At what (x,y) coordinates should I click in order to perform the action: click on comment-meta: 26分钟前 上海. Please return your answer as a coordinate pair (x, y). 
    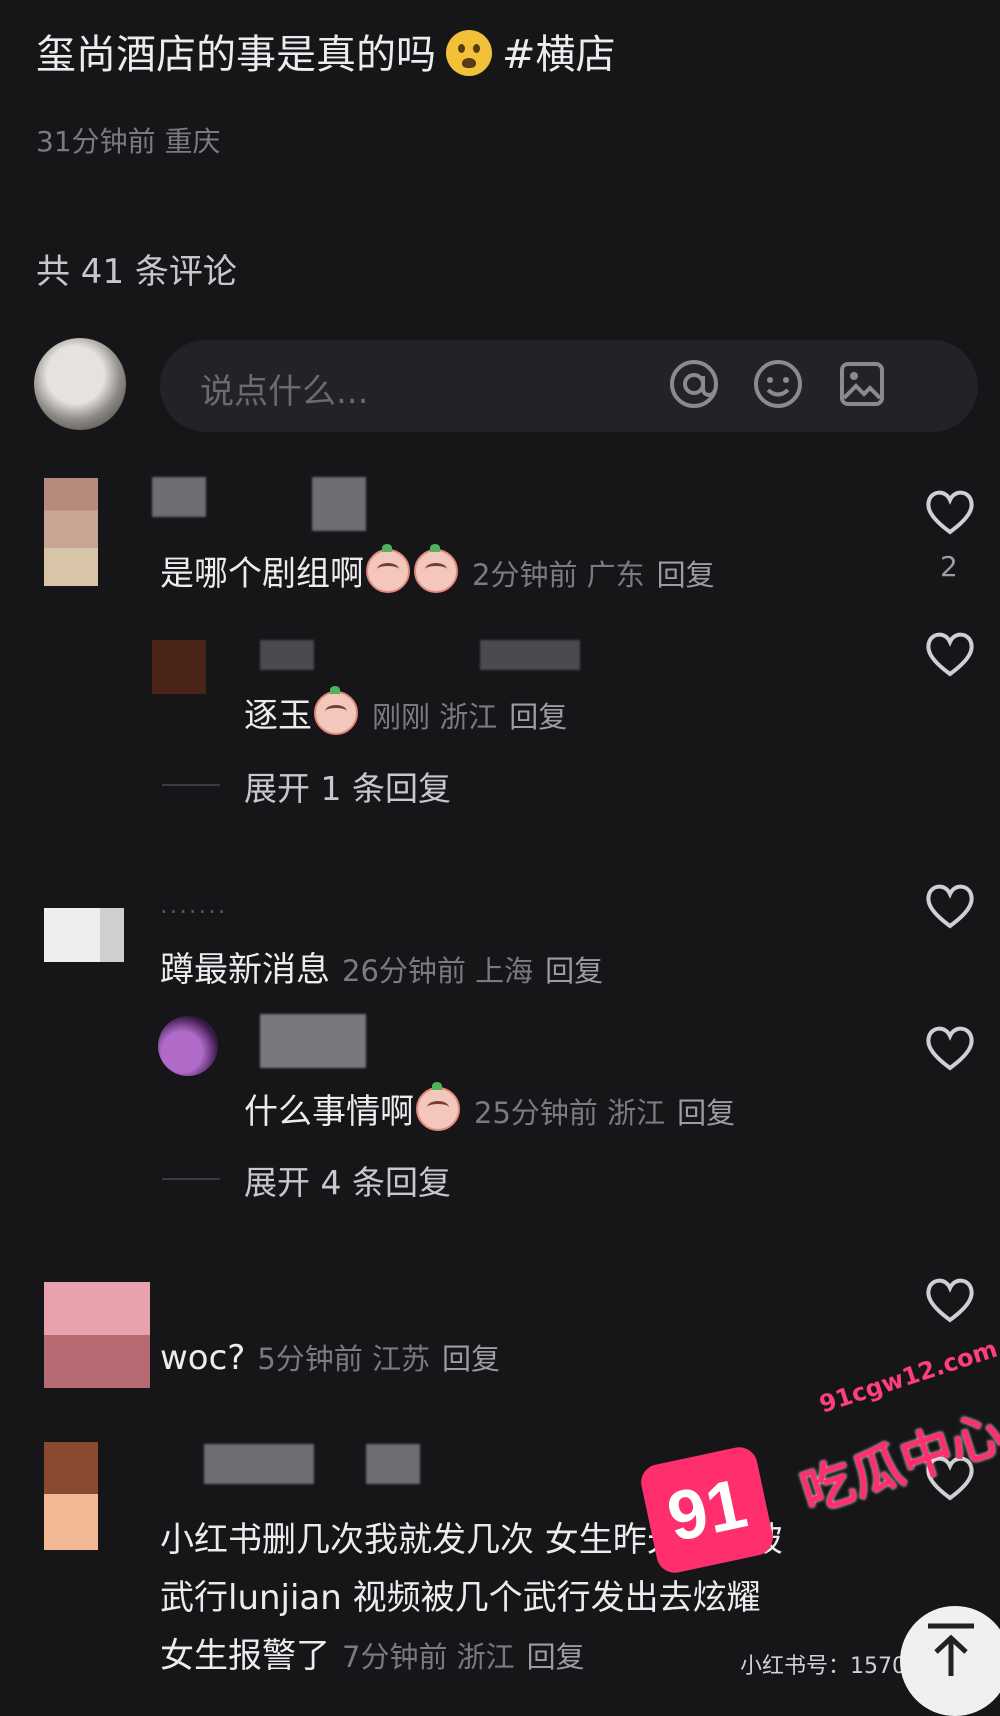
    Looking at the image, I should click on (438, 971).